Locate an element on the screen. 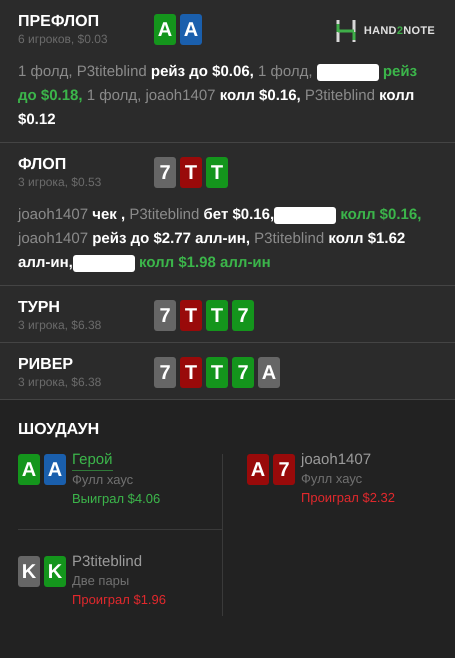  logo-text: HAND2NOTE is located at coordinates (399, 31).